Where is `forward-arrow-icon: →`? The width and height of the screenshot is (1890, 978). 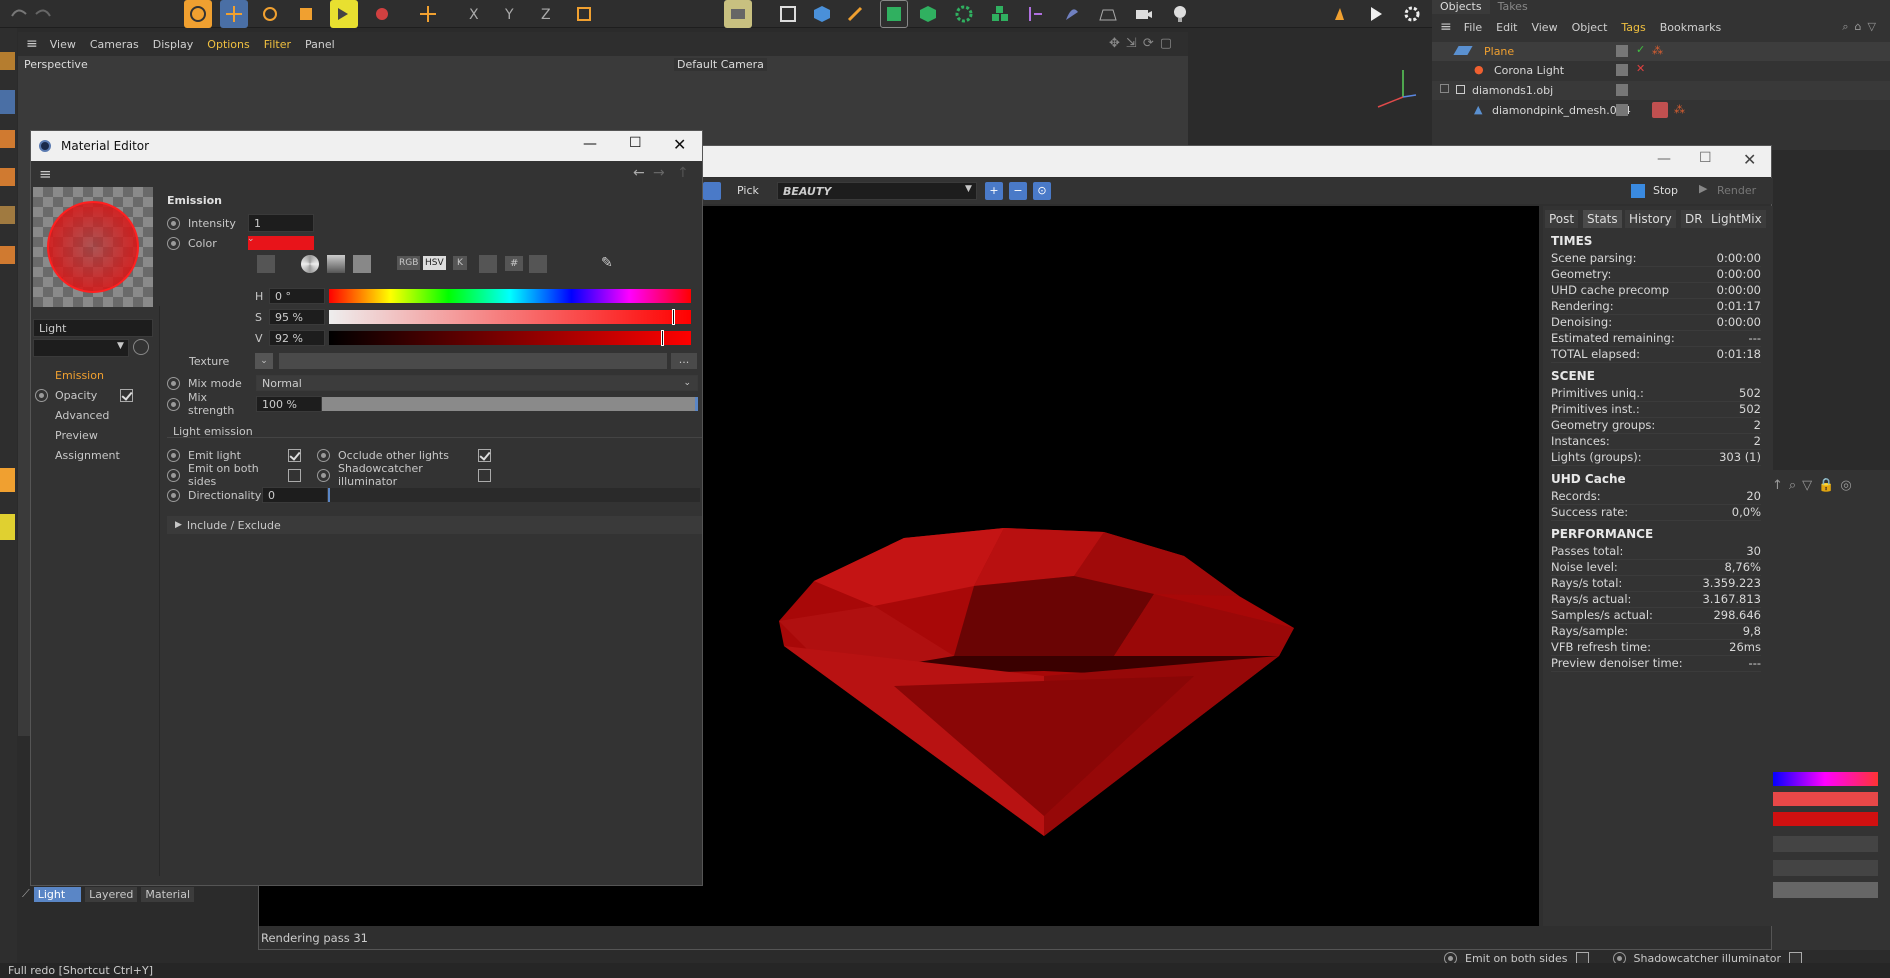
forward-arrow-icon: → is located at coordinates (659, 173).